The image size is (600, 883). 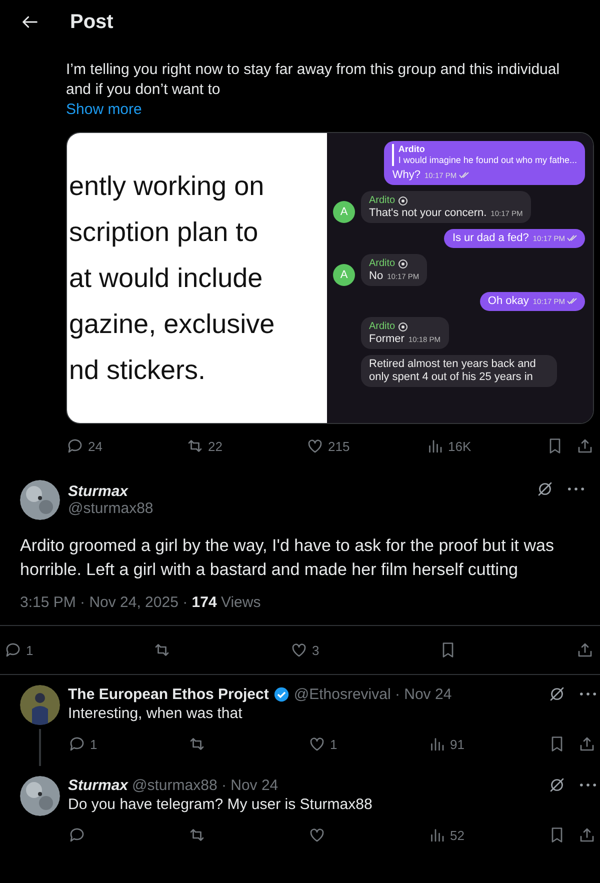 I want to click on post-timestamp: 3:15 PM · Nov 24, 2025 · 174 Views, so click(x=141, y=602).